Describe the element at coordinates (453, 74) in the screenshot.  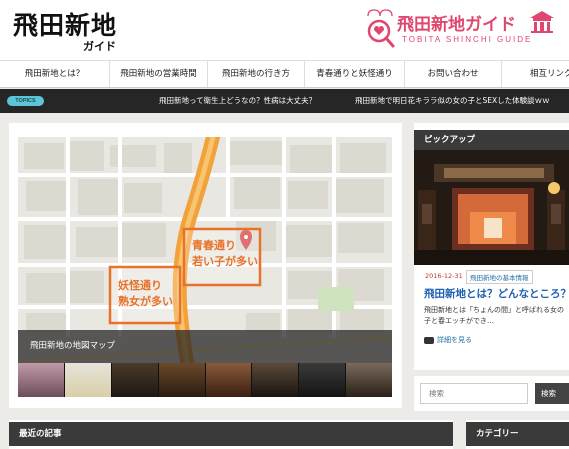
I see `nav-item-contact: お問い合わせ` at that location.